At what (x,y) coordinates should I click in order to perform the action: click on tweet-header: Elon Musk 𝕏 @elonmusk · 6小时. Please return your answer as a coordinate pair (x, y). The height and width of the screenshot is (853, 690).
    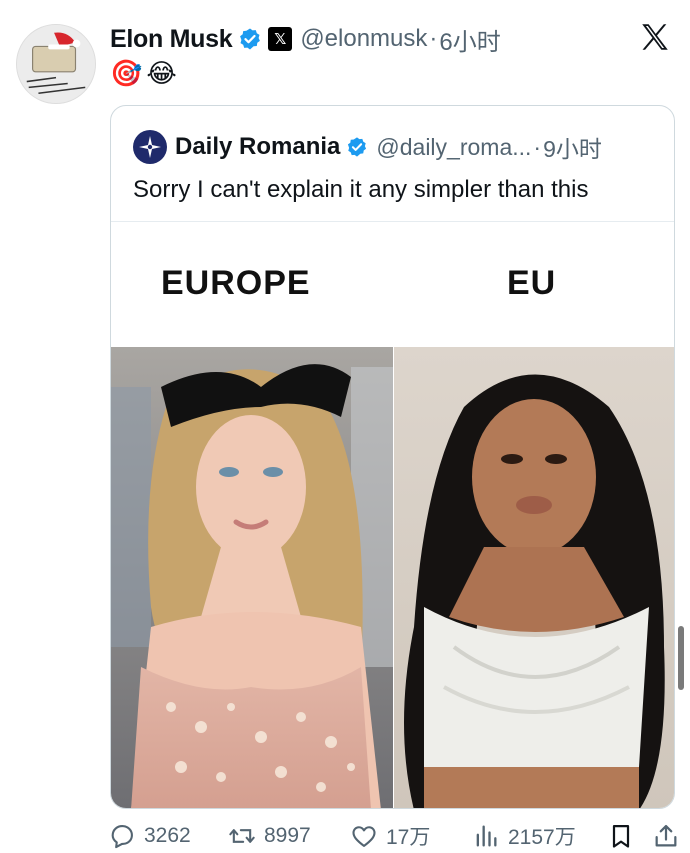
    Looking at the image, I should click on (305, 39).